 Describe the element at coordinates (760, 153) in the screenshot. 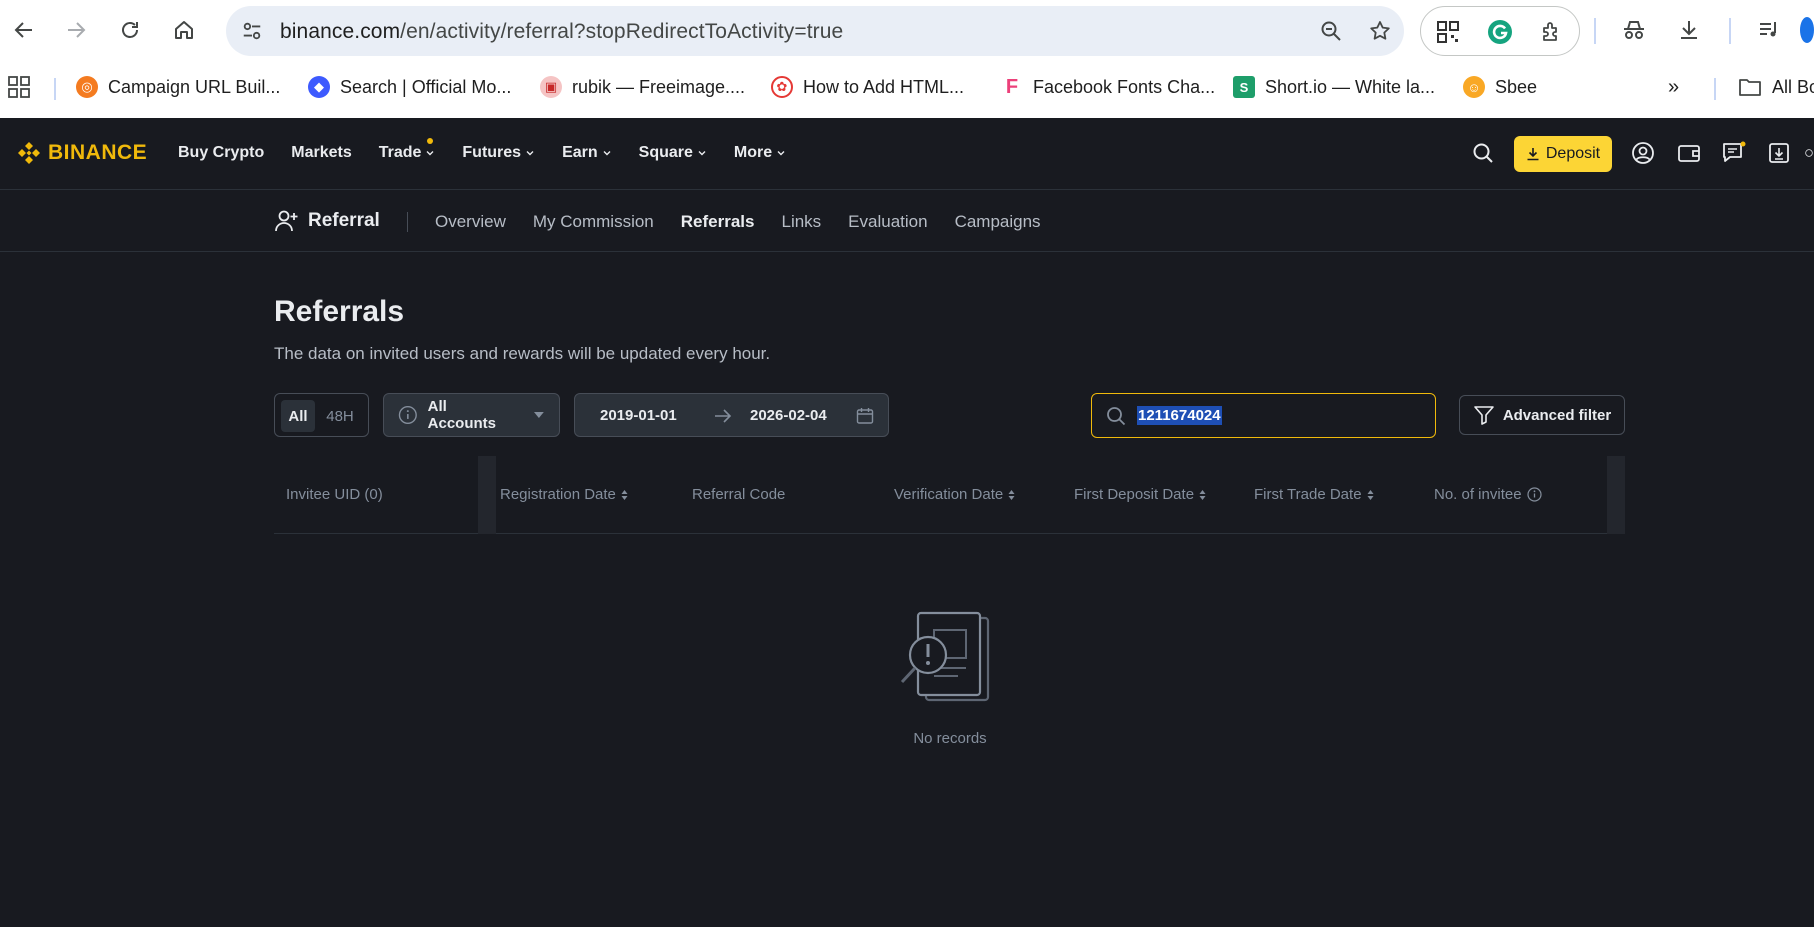

I see `nav-more: More` at that location.